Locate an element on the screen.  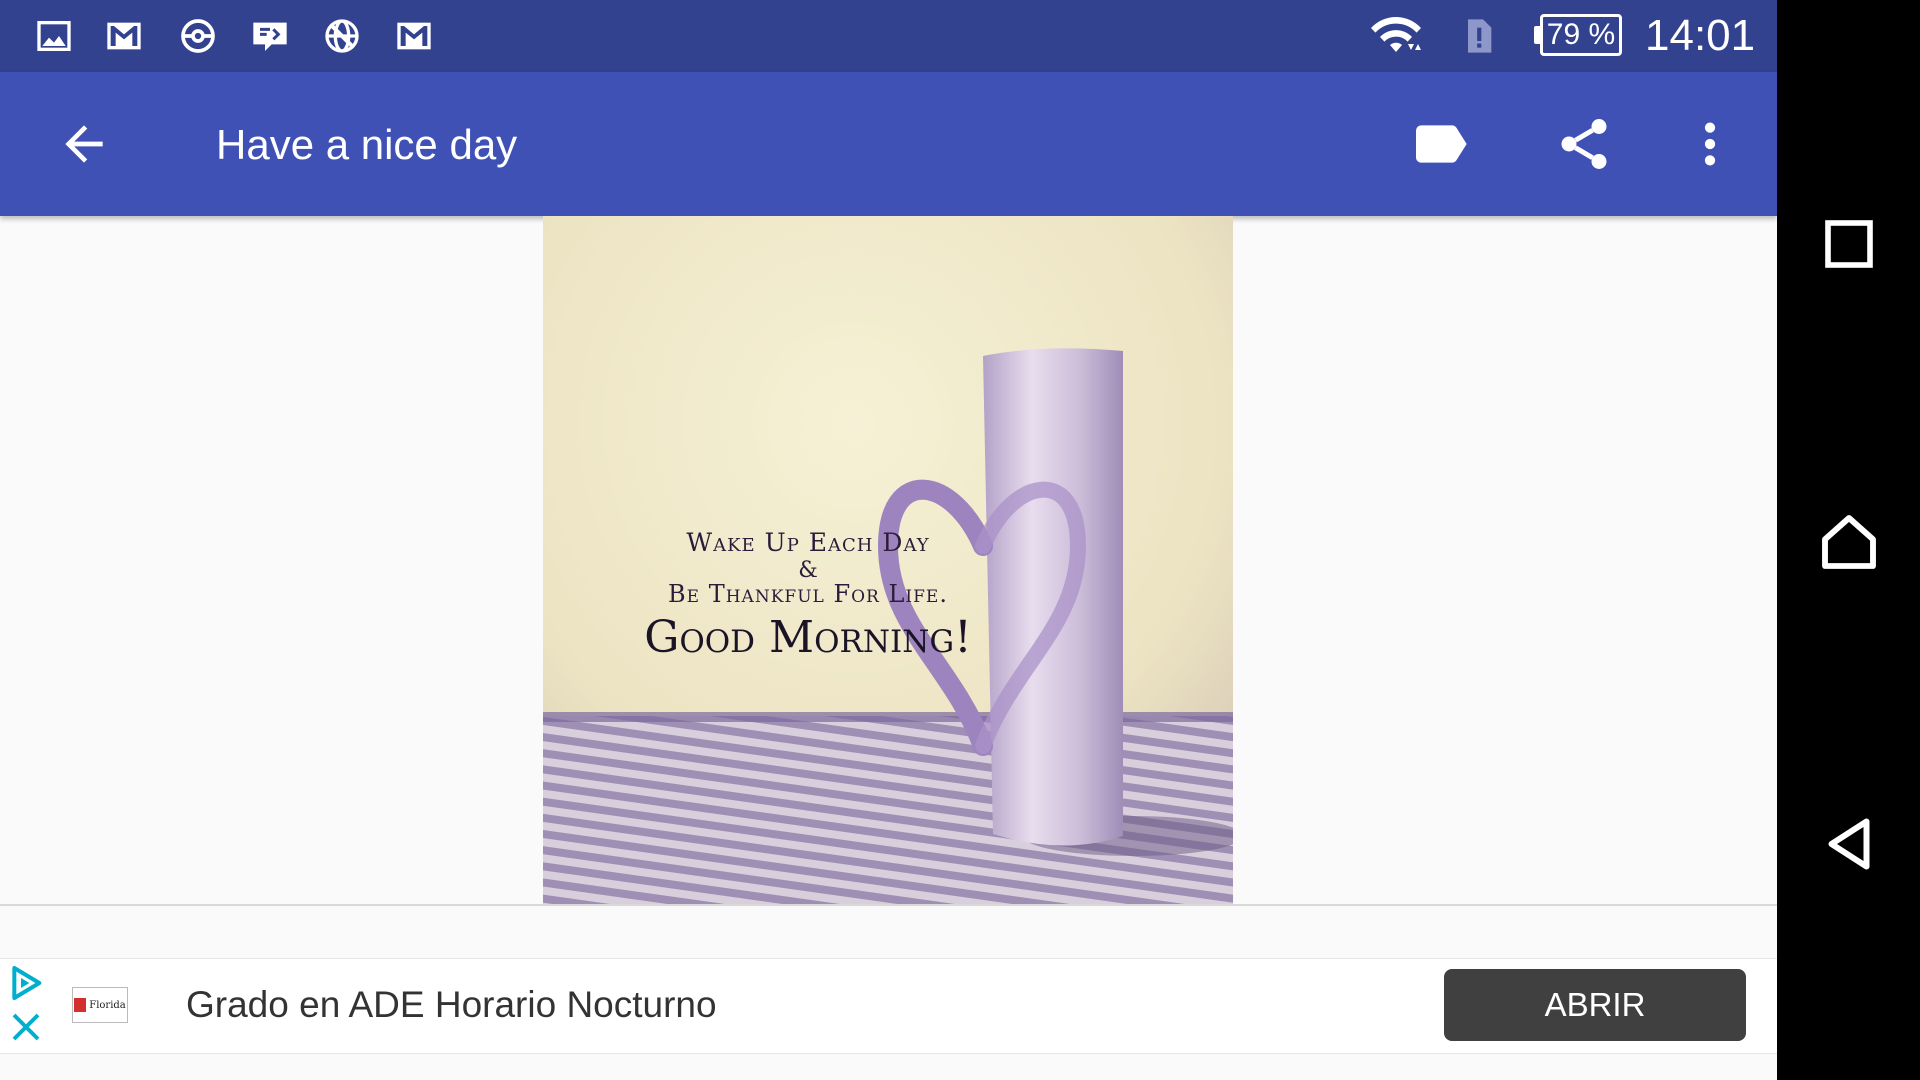
share-icon is located at coordinates (1584, 144).